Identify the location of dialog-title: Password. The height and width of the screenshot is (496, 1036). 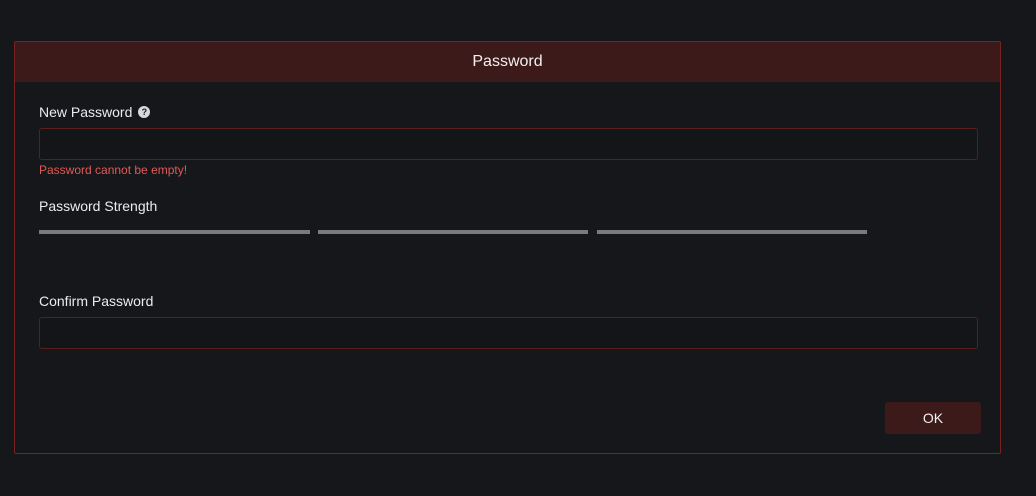
(507, 61).